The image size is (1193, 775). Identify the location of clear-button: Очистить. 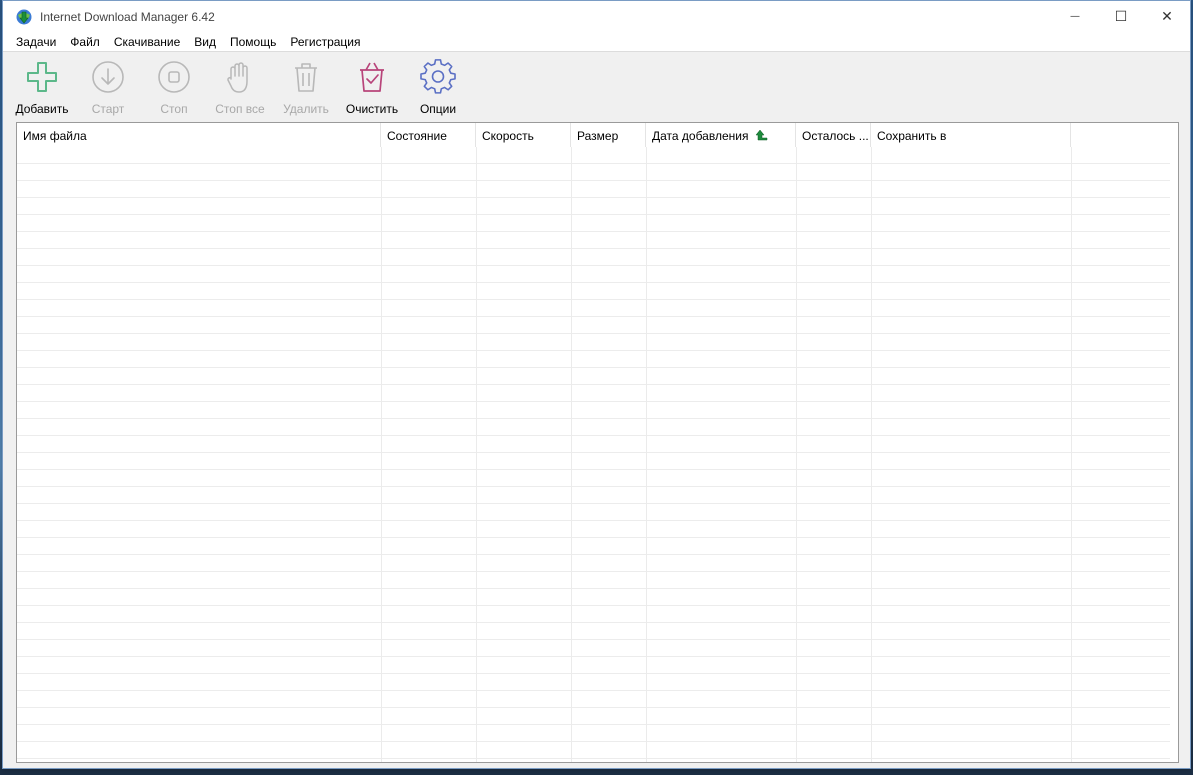
(372, 85).